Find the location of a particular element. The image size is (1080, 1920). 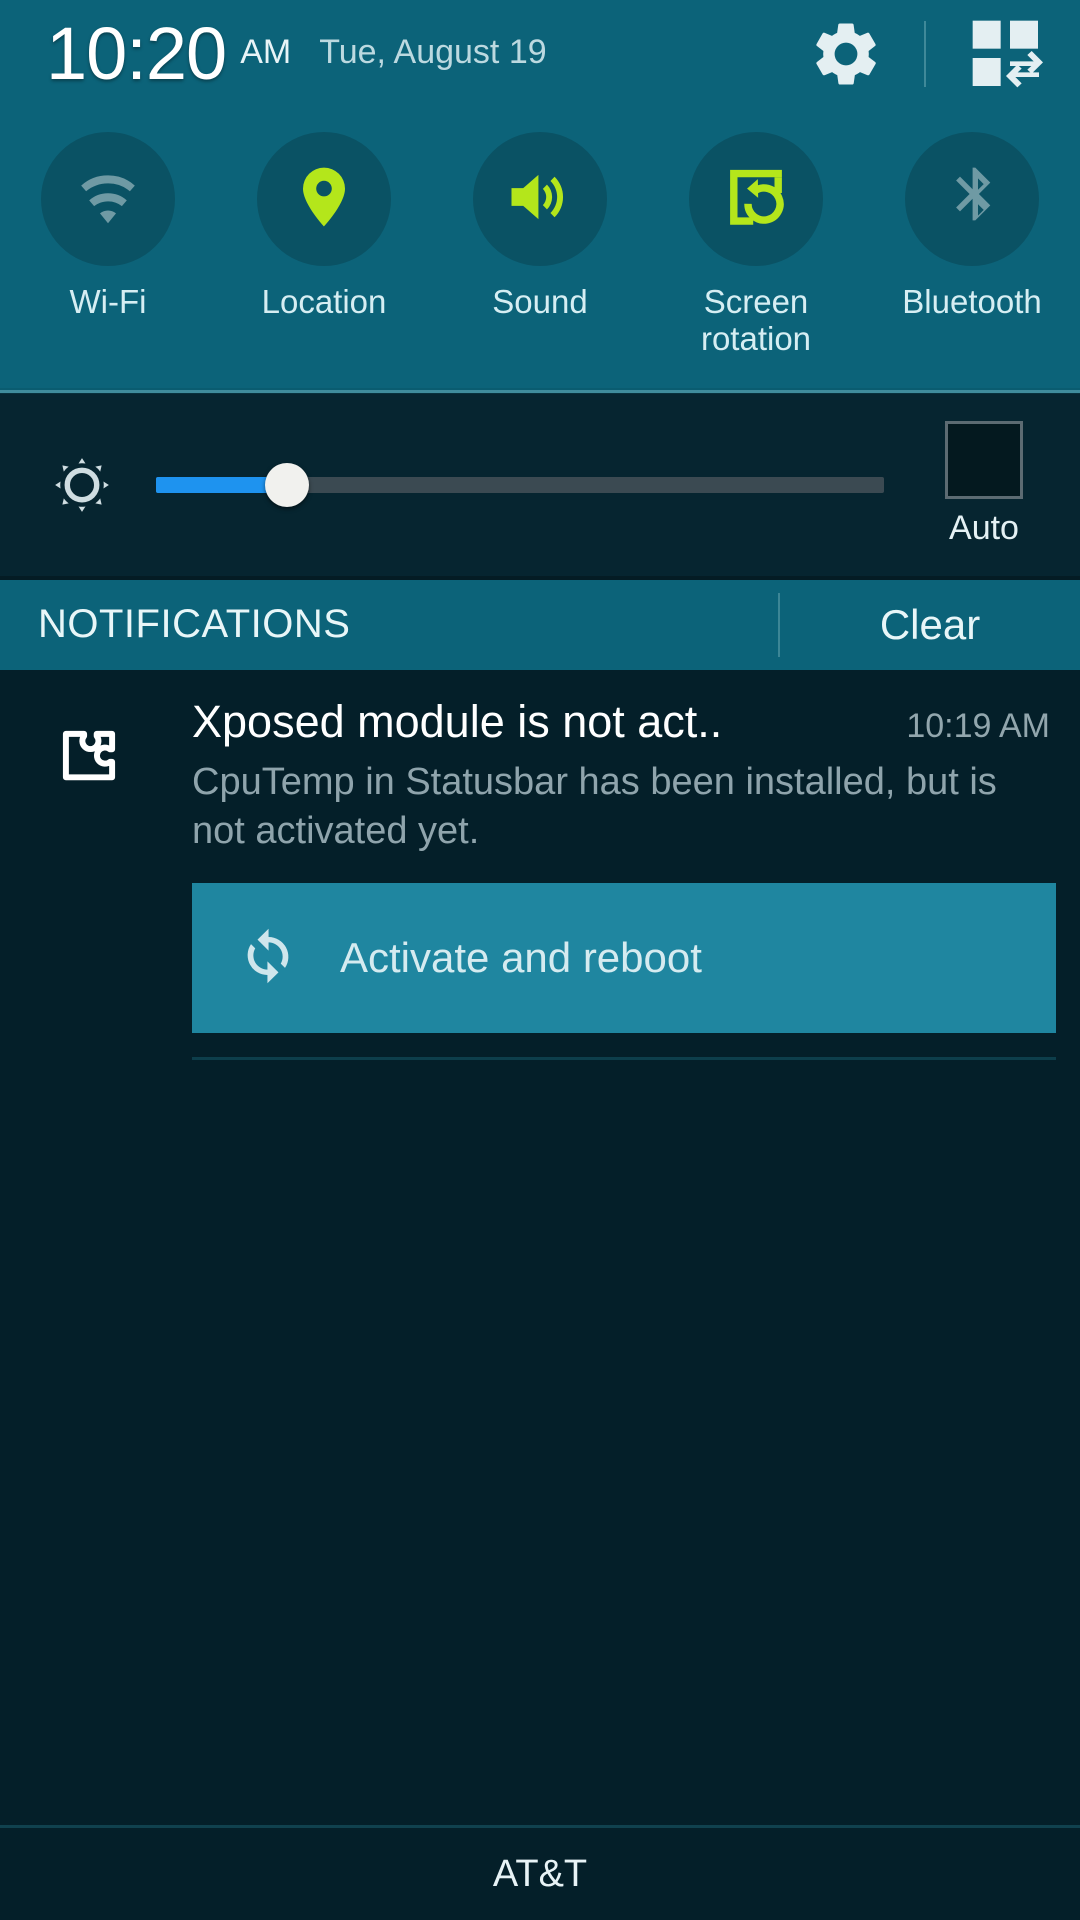

quick-toggle-sound: Sound is located at coordinates (540, 226).